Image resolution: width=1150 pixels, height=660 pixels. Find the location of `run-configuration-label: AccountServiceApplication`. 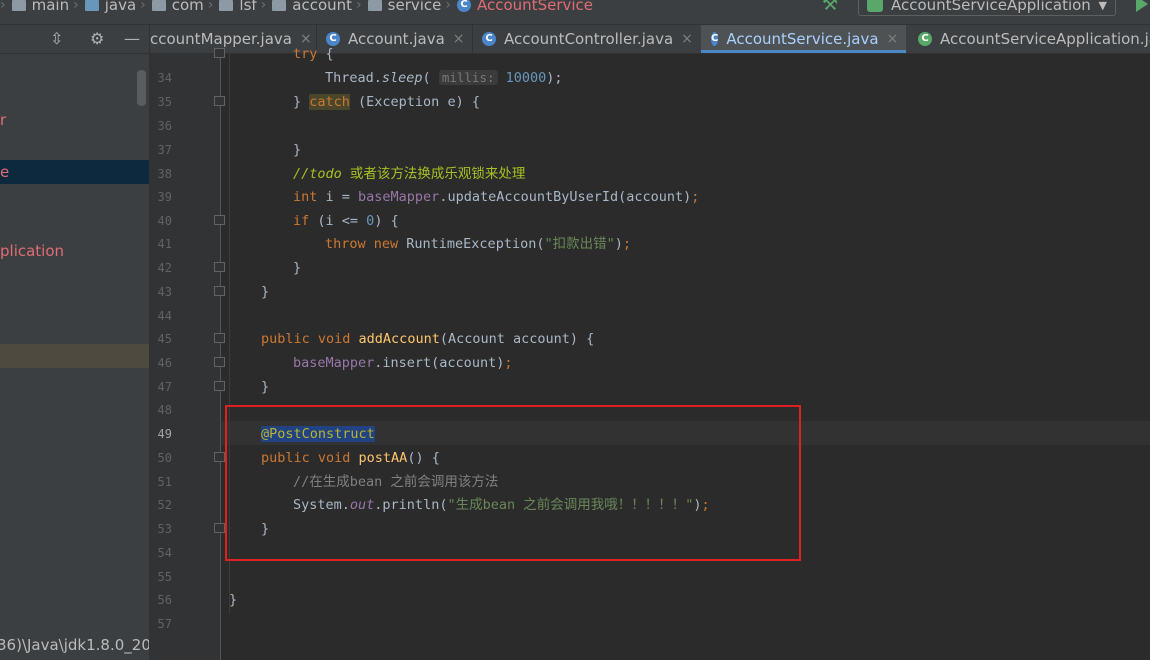

run-configuration-label: AccountServiceApplication is located at coordinates (991, 7).